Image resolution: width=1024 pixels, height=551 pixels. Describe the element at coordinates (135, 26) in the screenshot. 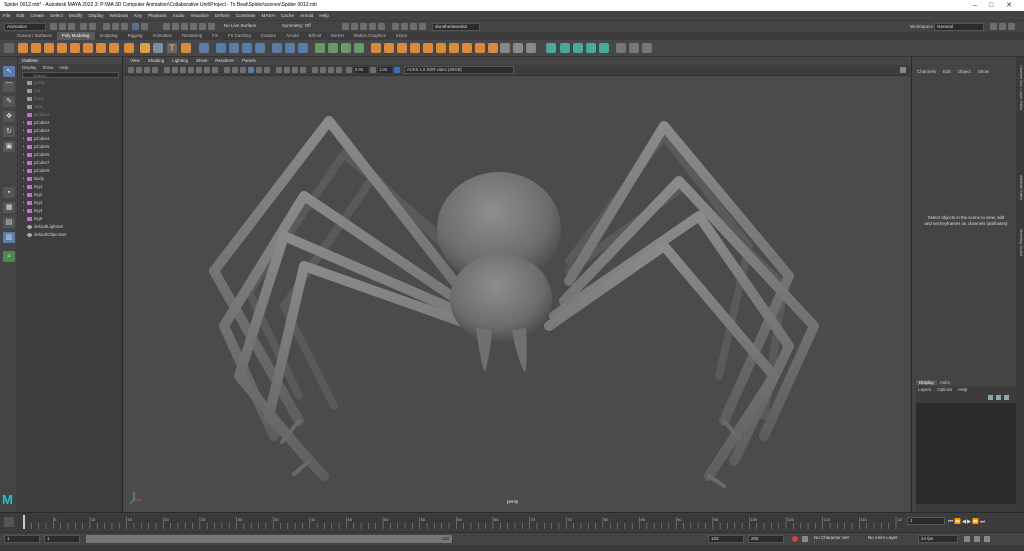

I see `select-by-object-icon` at that location.